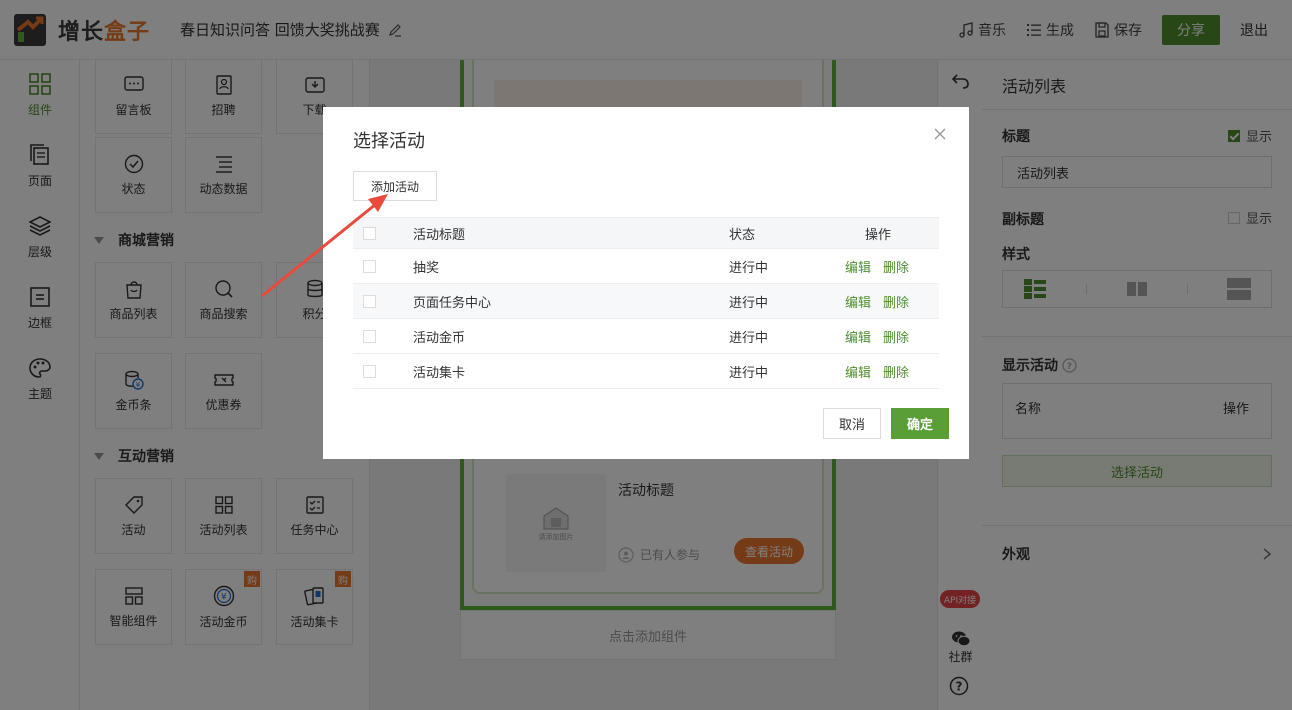  I want to click on col-ops: 操作, so click(878, 235).